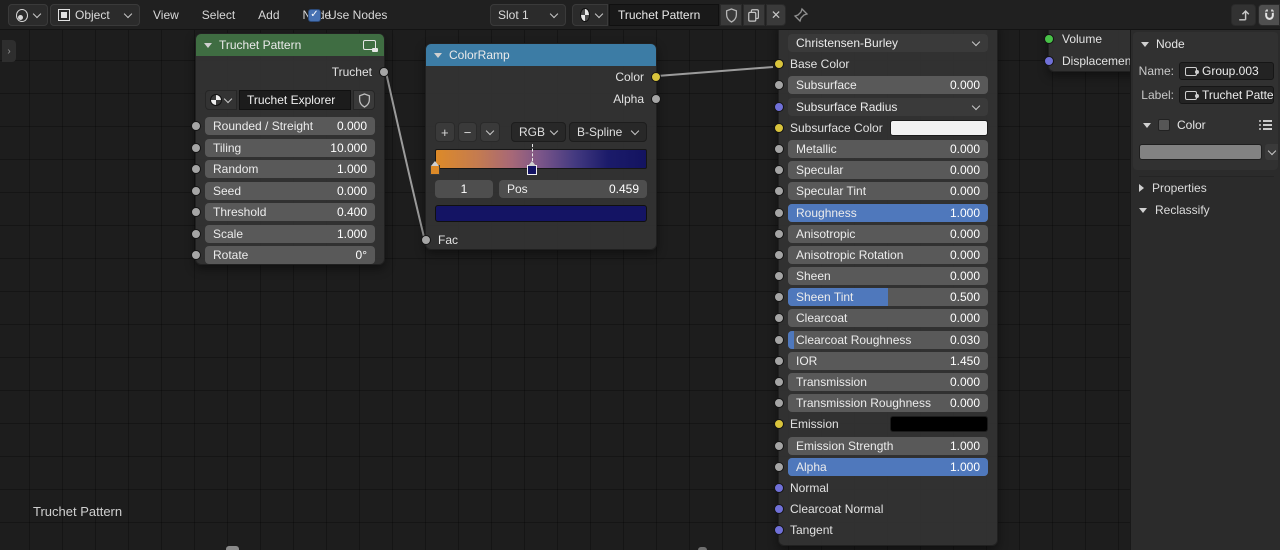 The width and height of the screenshot is (1280, 550). Describe the element at coordinates (1265, 125) in the screenshot. I see `preset-list-icon` at that location.